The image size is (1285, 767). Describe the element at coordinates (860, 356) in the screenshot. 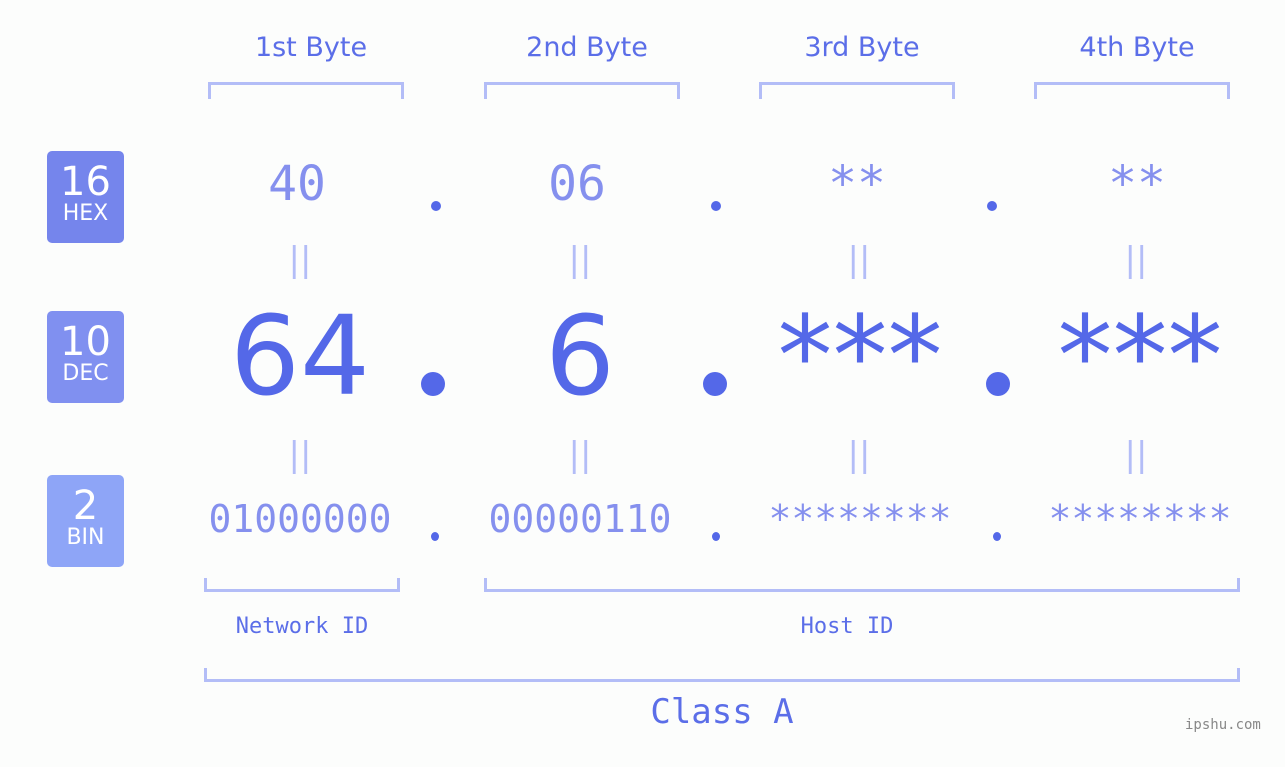

I see `dec-byte-3: ***` at that location.